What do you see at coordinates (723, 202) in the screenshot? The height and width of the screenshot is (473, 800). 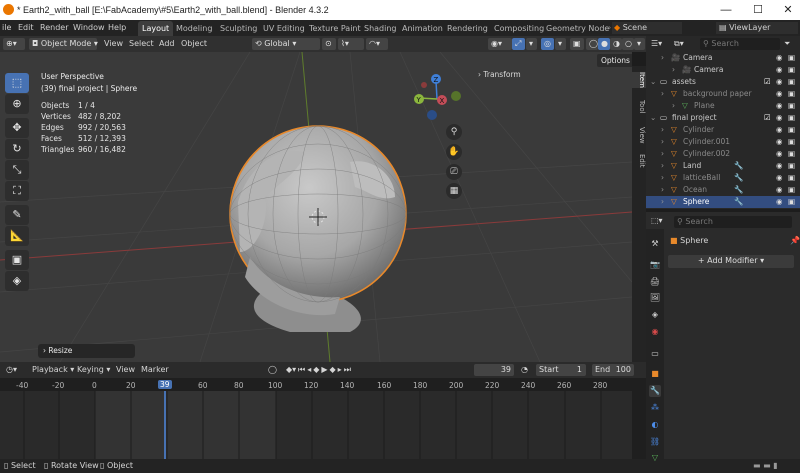 I see `outliner-row: › ▽ Sphere ◉ ▣ 🔧` at bounding box center [723, 202].